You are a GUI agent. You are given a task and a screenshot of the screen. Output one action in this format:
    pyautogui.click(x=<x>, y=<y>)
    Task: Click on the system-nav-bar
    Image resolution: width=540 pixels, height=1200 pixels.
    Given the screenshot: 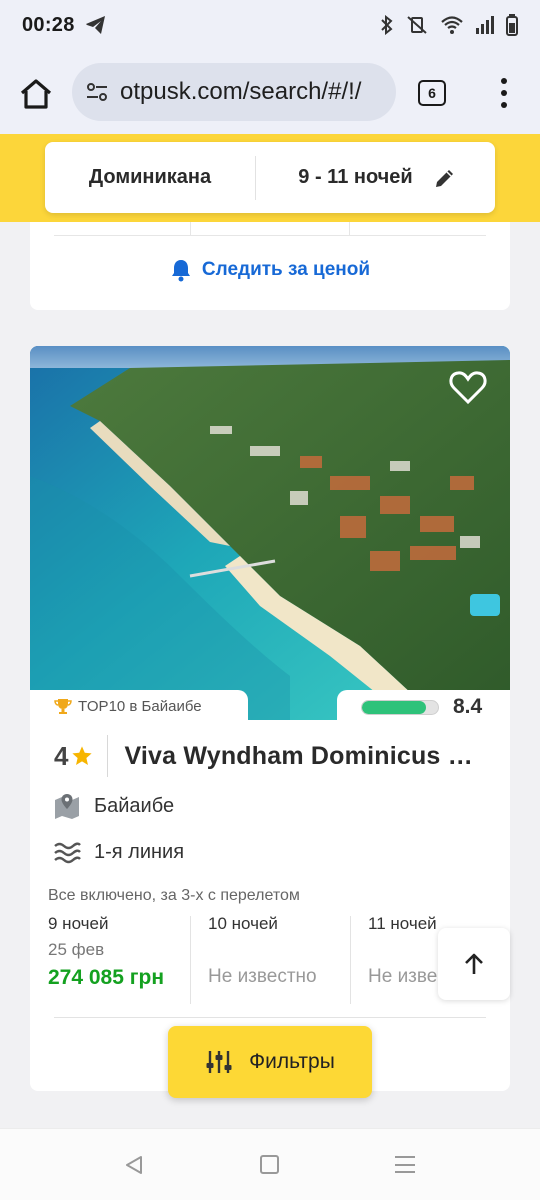 What is the action you would take?
    pyautogui.click(x=270, y=1164)
    